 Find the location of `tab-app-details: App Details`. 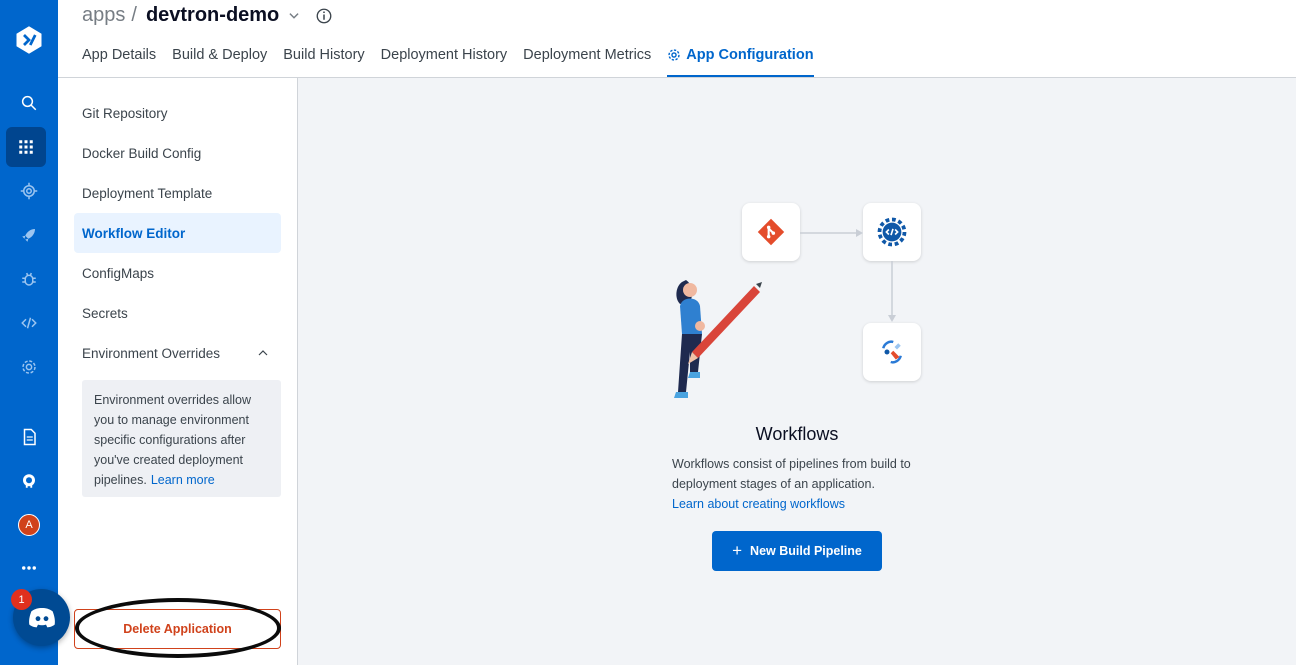

tab-app-details: App Details is located at coordinates (119, 60).